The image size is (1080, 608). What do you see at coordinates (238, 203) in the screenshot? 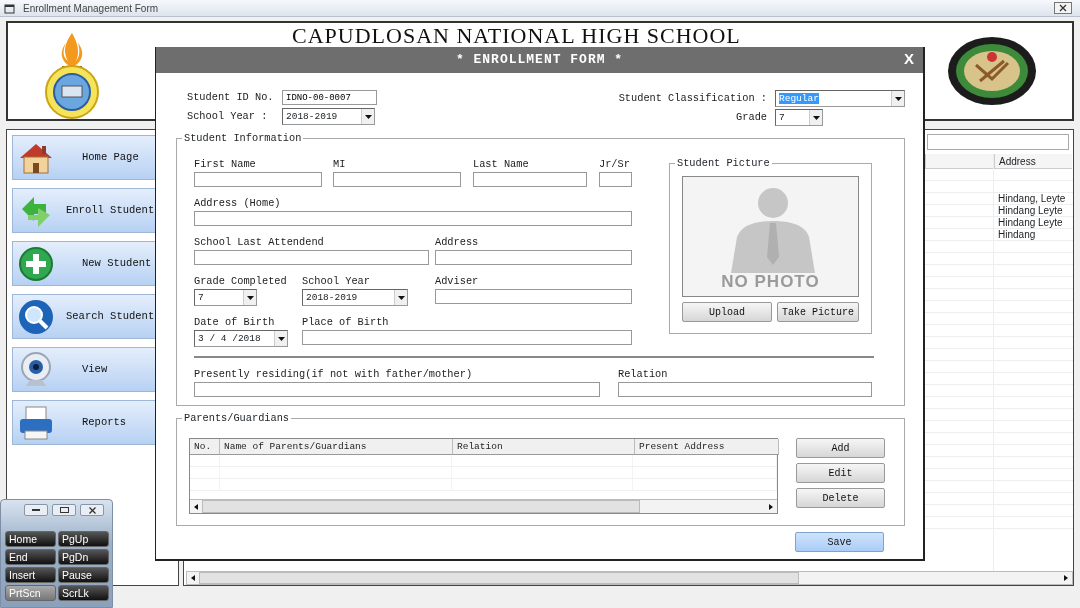
I see `field-label: Address (Home)` at bounding box center [238, 203].